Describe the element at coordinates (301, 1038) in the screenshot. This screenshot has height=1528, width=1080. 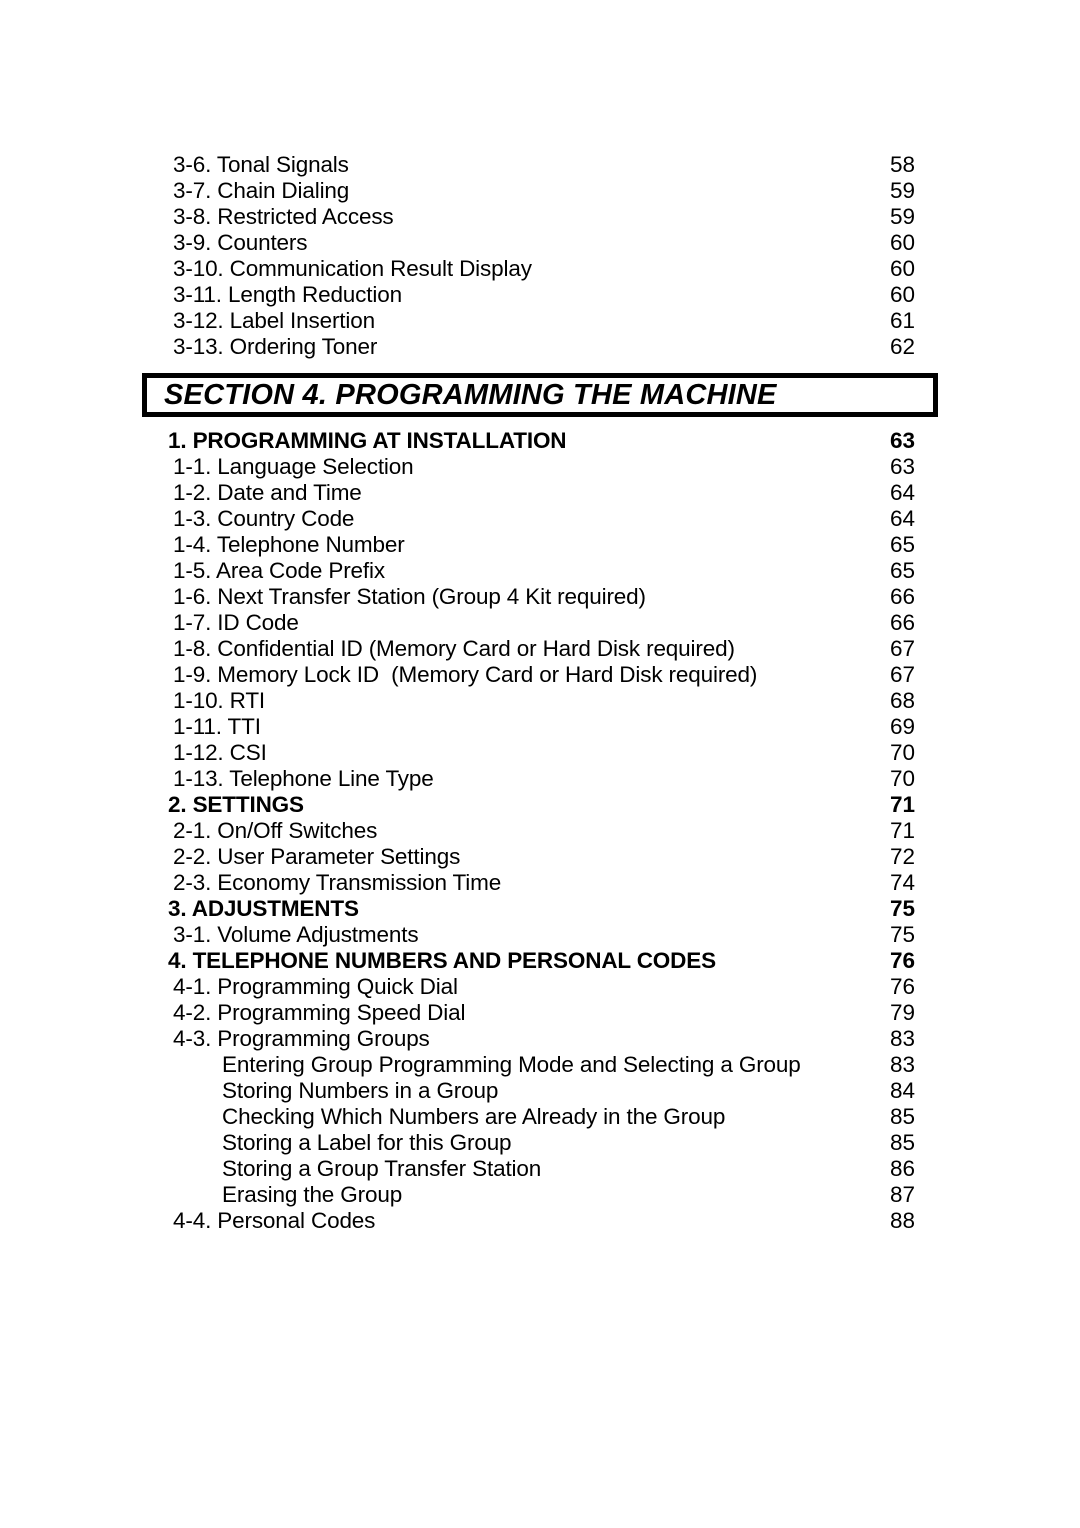
I see `toc-entry-title: 4-3. Programming Groups` at that location.